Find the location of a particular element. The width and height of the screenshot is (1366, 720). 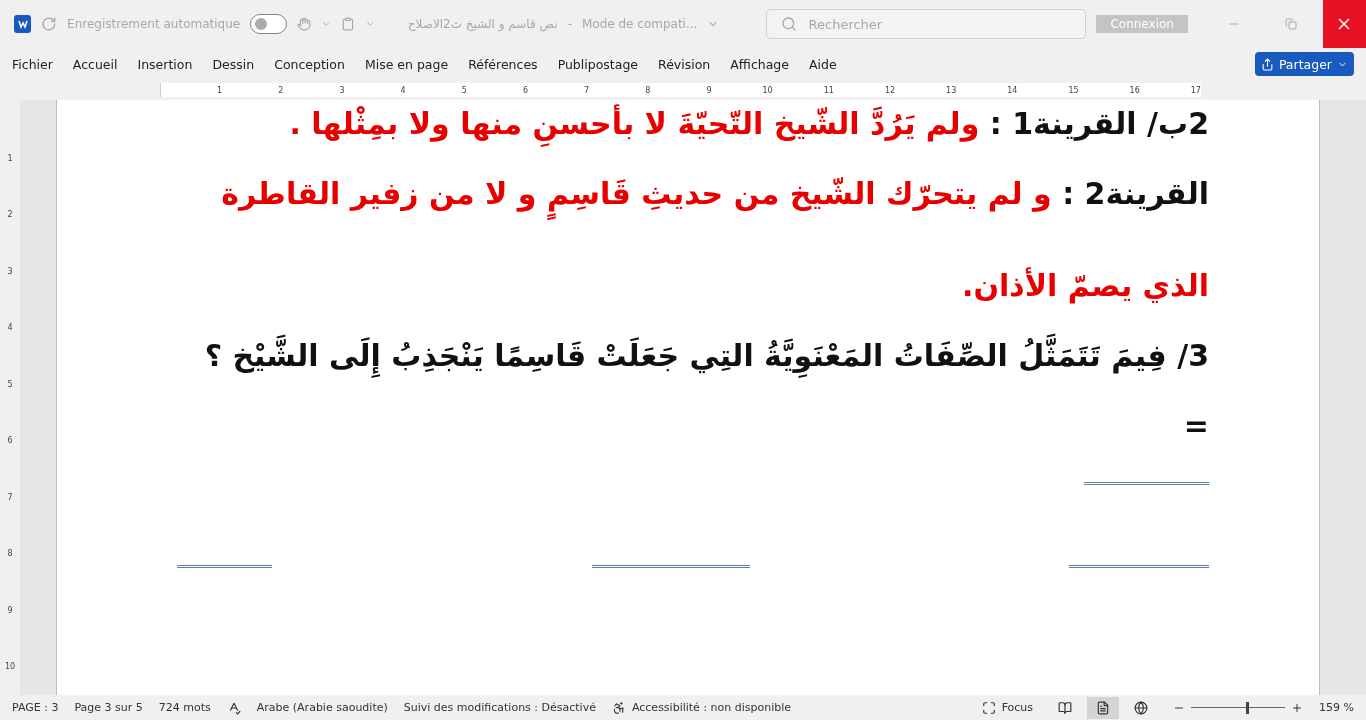

zoom-level: 159 % is located at coordinates (1336, 707).